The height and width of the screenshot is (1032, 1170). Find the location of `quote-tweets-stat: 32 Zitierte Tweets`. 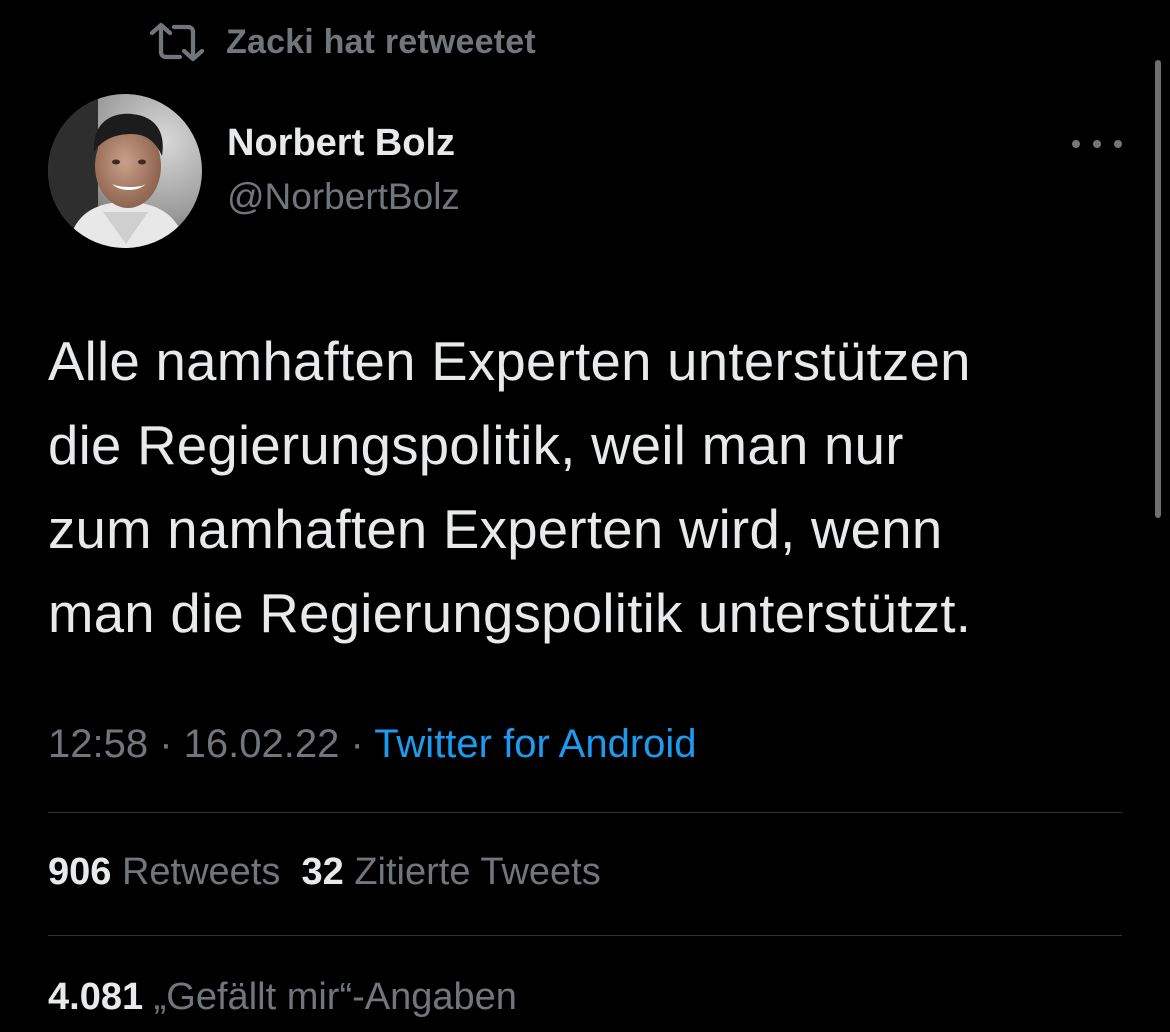

quote-tweets-stat: 32 Zitierte Tweets is located at coordinates (451, 872).